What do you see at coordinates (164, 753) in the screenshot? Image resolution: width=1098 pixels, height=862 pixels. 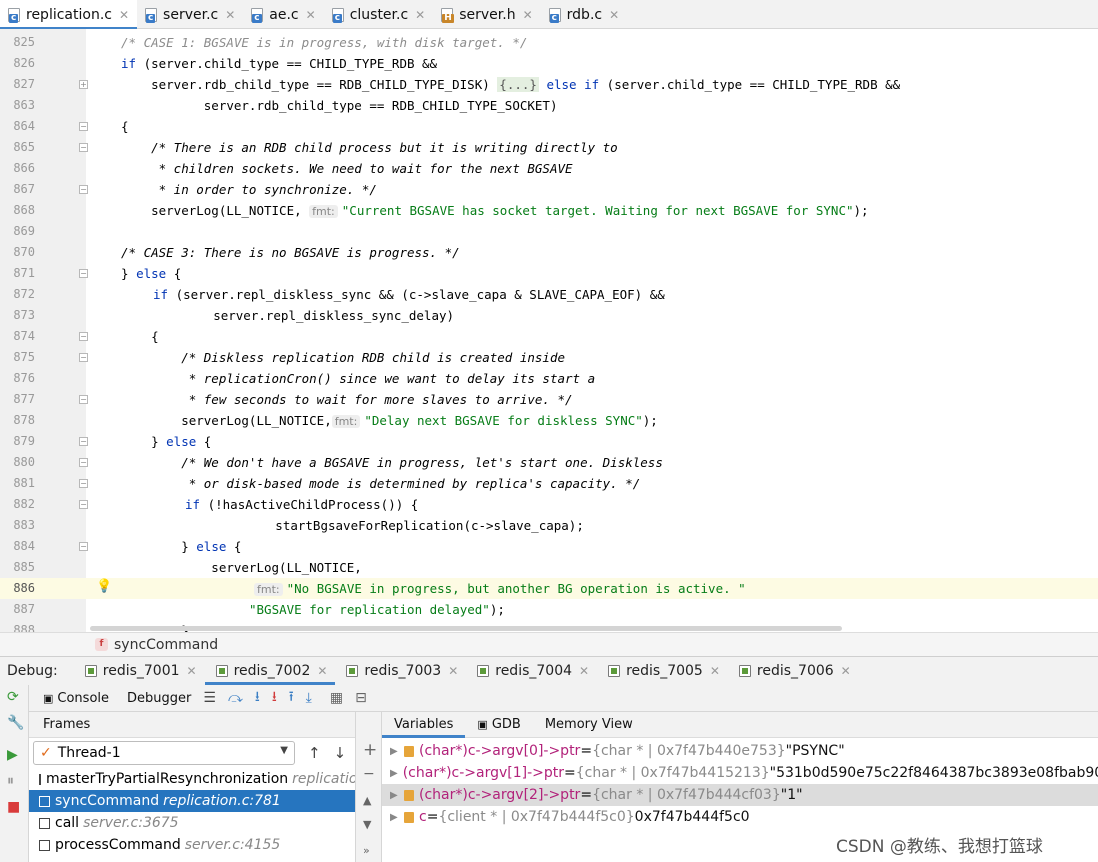 I see `thread-select: ✓ Thread-1 ▼` at bounding box center [164, 753].